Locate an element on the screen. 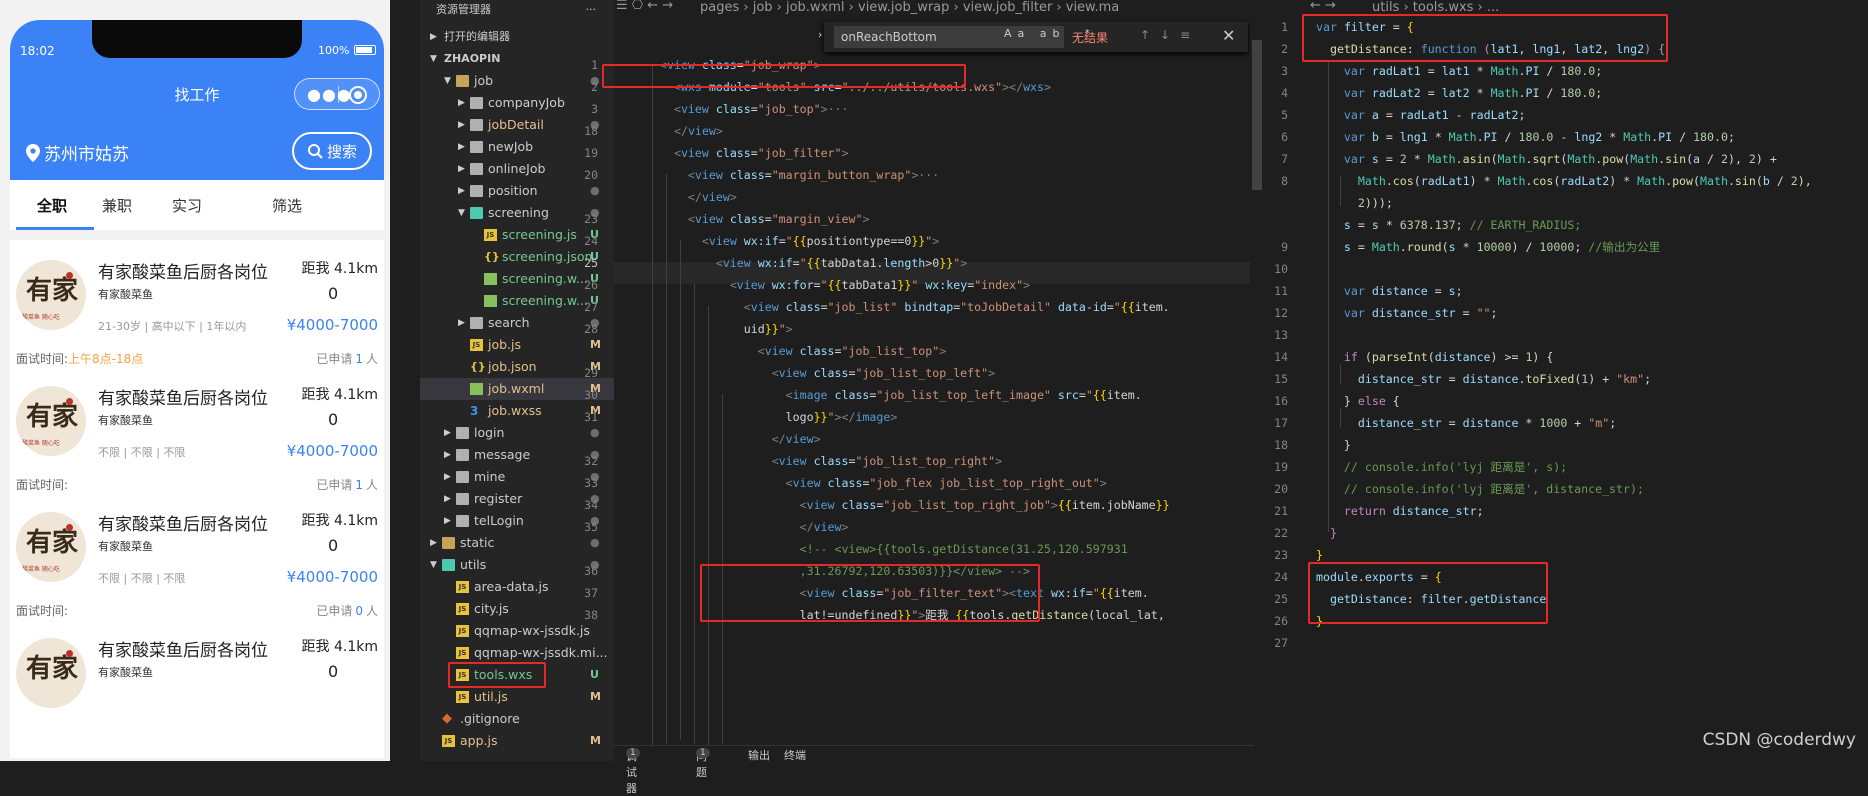  tree-item-label: job is located at coordinates (484, 80).